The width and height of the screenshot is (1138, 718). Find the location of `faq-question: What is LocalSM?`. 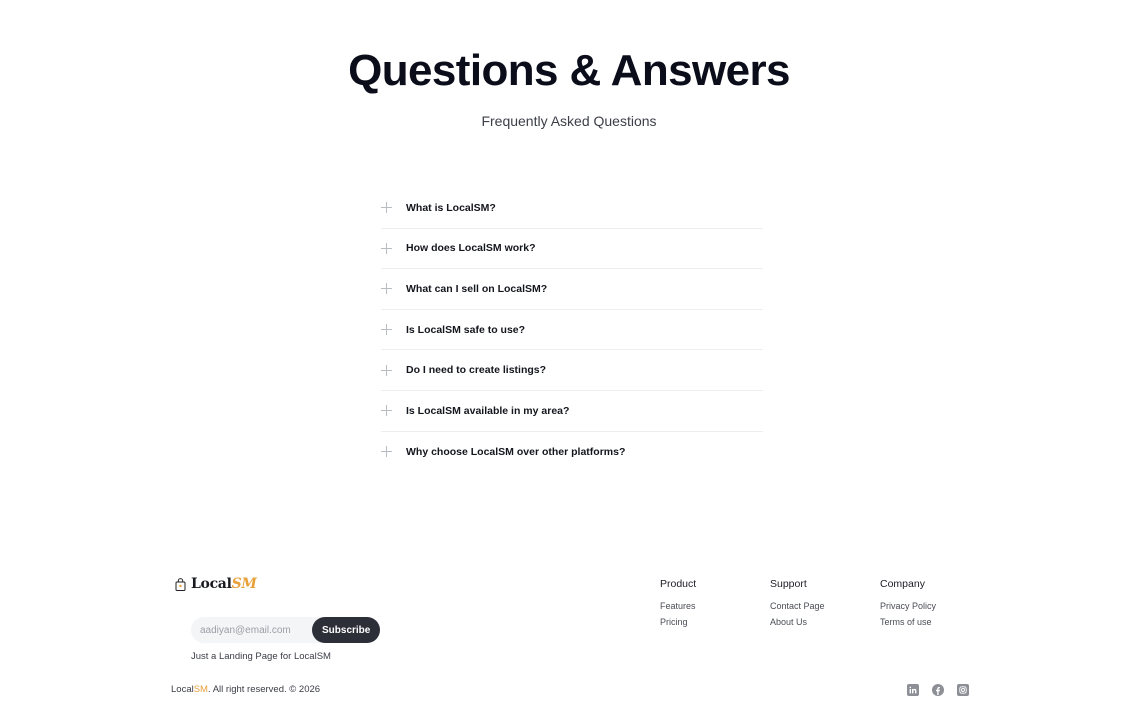

faq-question: What is LocalSM? is located at coordinates (451, 207).